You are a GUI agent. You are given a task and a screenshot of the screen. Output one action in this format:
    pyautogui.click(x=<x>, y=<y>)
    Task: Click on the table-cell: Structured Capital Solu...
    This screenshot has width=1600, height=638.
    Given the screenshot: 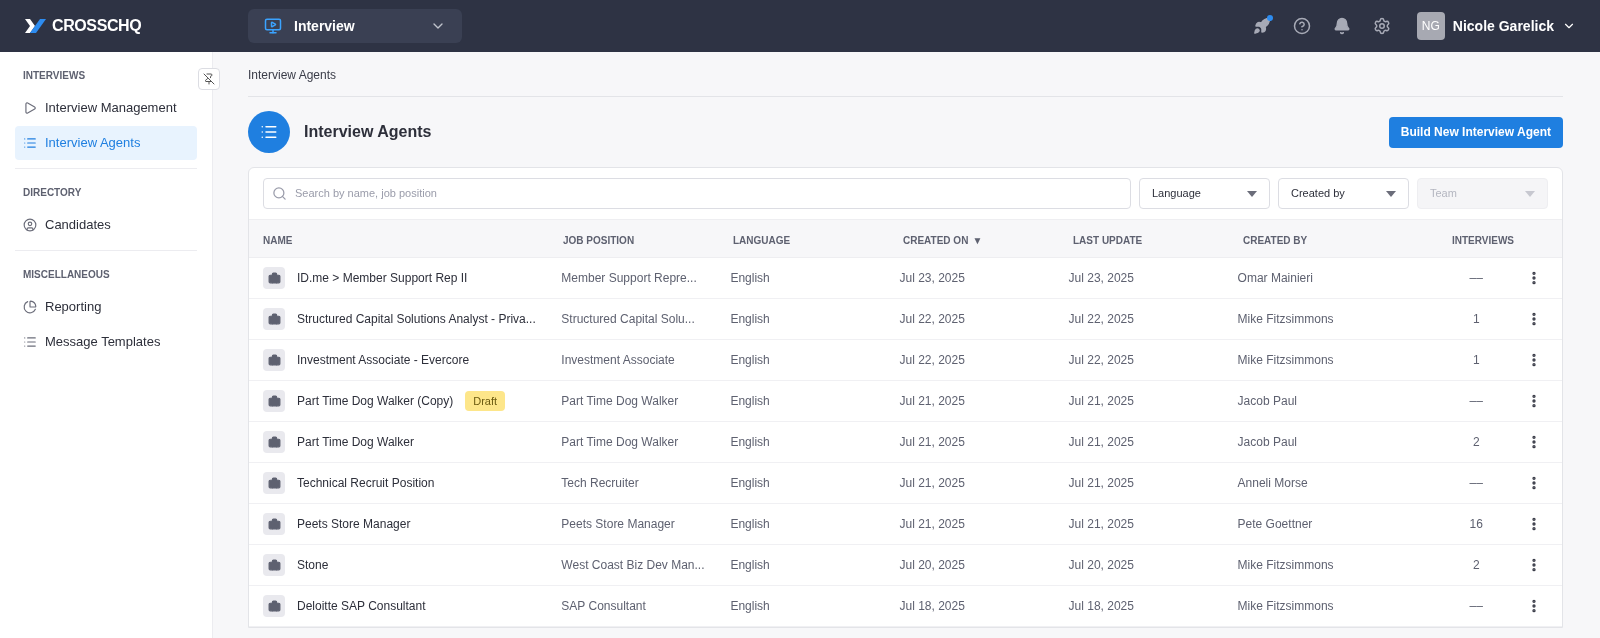 What is the action you would take?
    pyautogui.click(x=628, y=319)
    